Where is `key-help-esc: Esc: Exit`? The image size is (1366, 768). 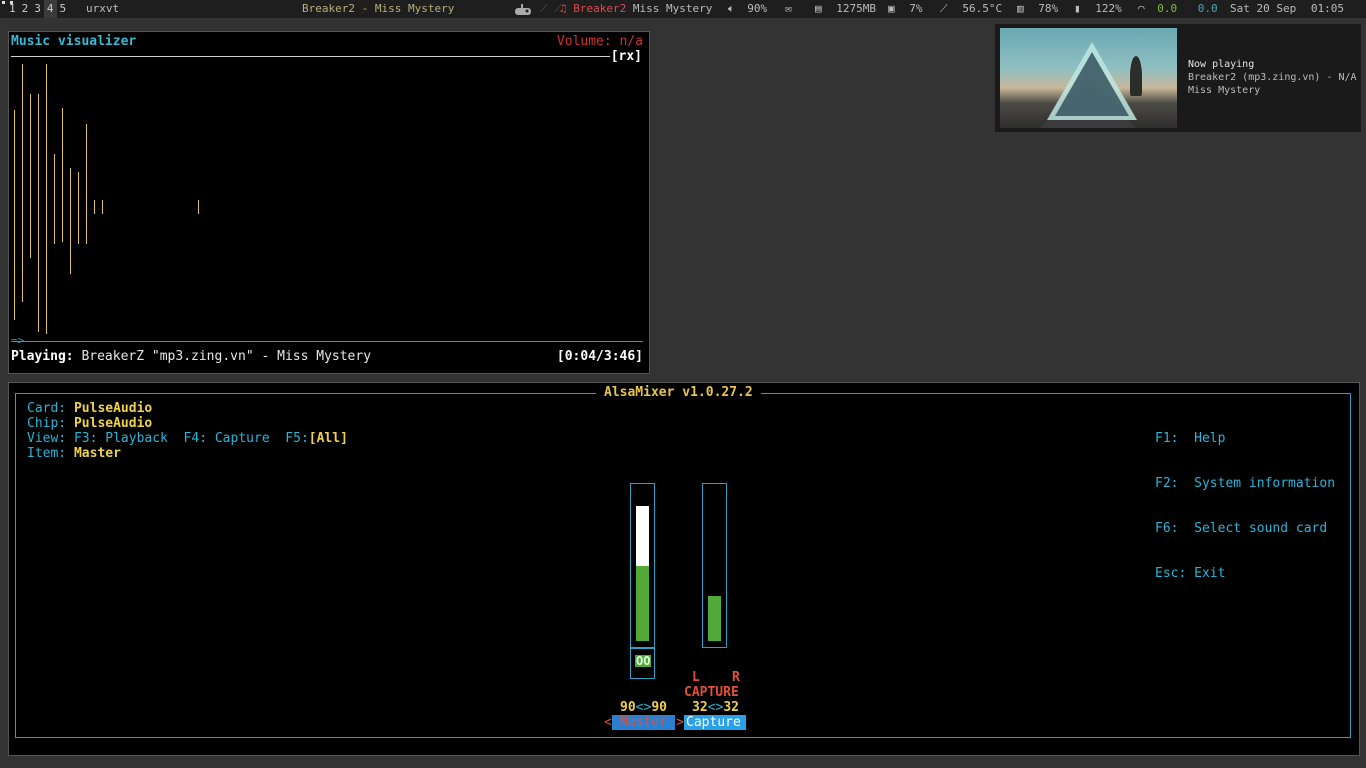
key-help-esc: Esc: Exit is located at coordinates (1245, 573).